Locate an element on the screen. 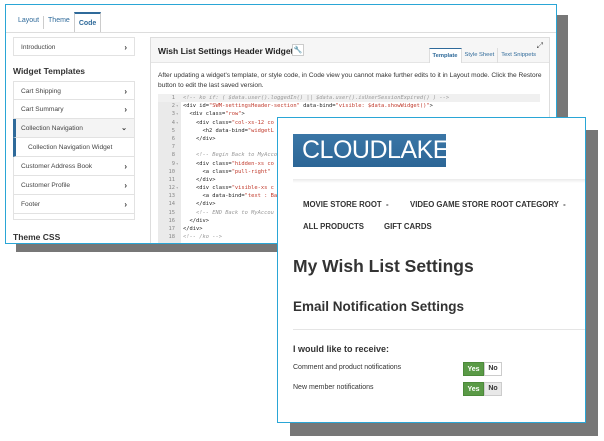  section-title: Email Notification Settings is located at coordinates (379, 306).